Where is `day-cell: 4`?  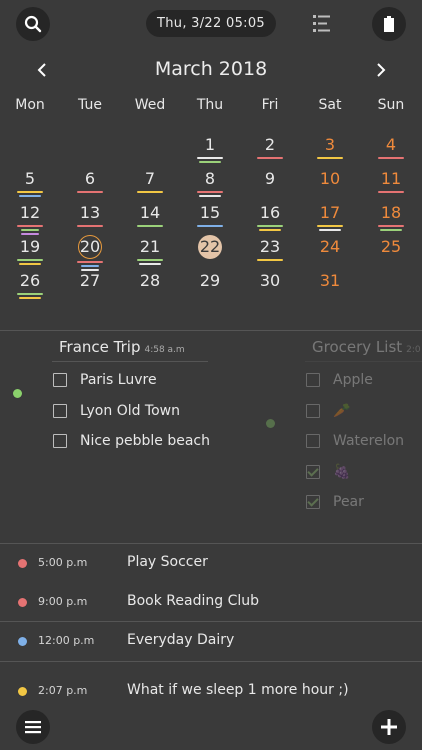
day-cell: 4 is located at coordinates (391, 152).